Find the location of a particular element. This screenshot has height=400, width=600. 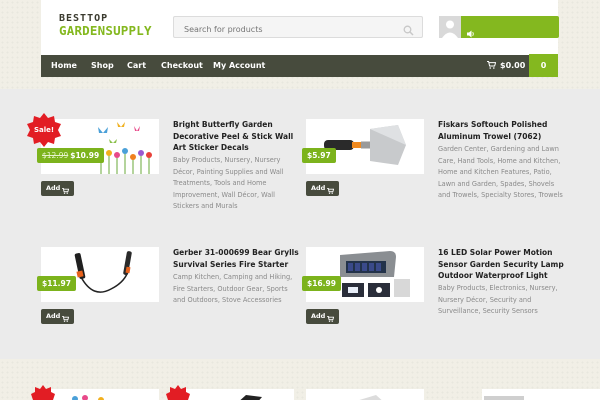

price-tag: $5.97 is located at coordinates (319, 155).